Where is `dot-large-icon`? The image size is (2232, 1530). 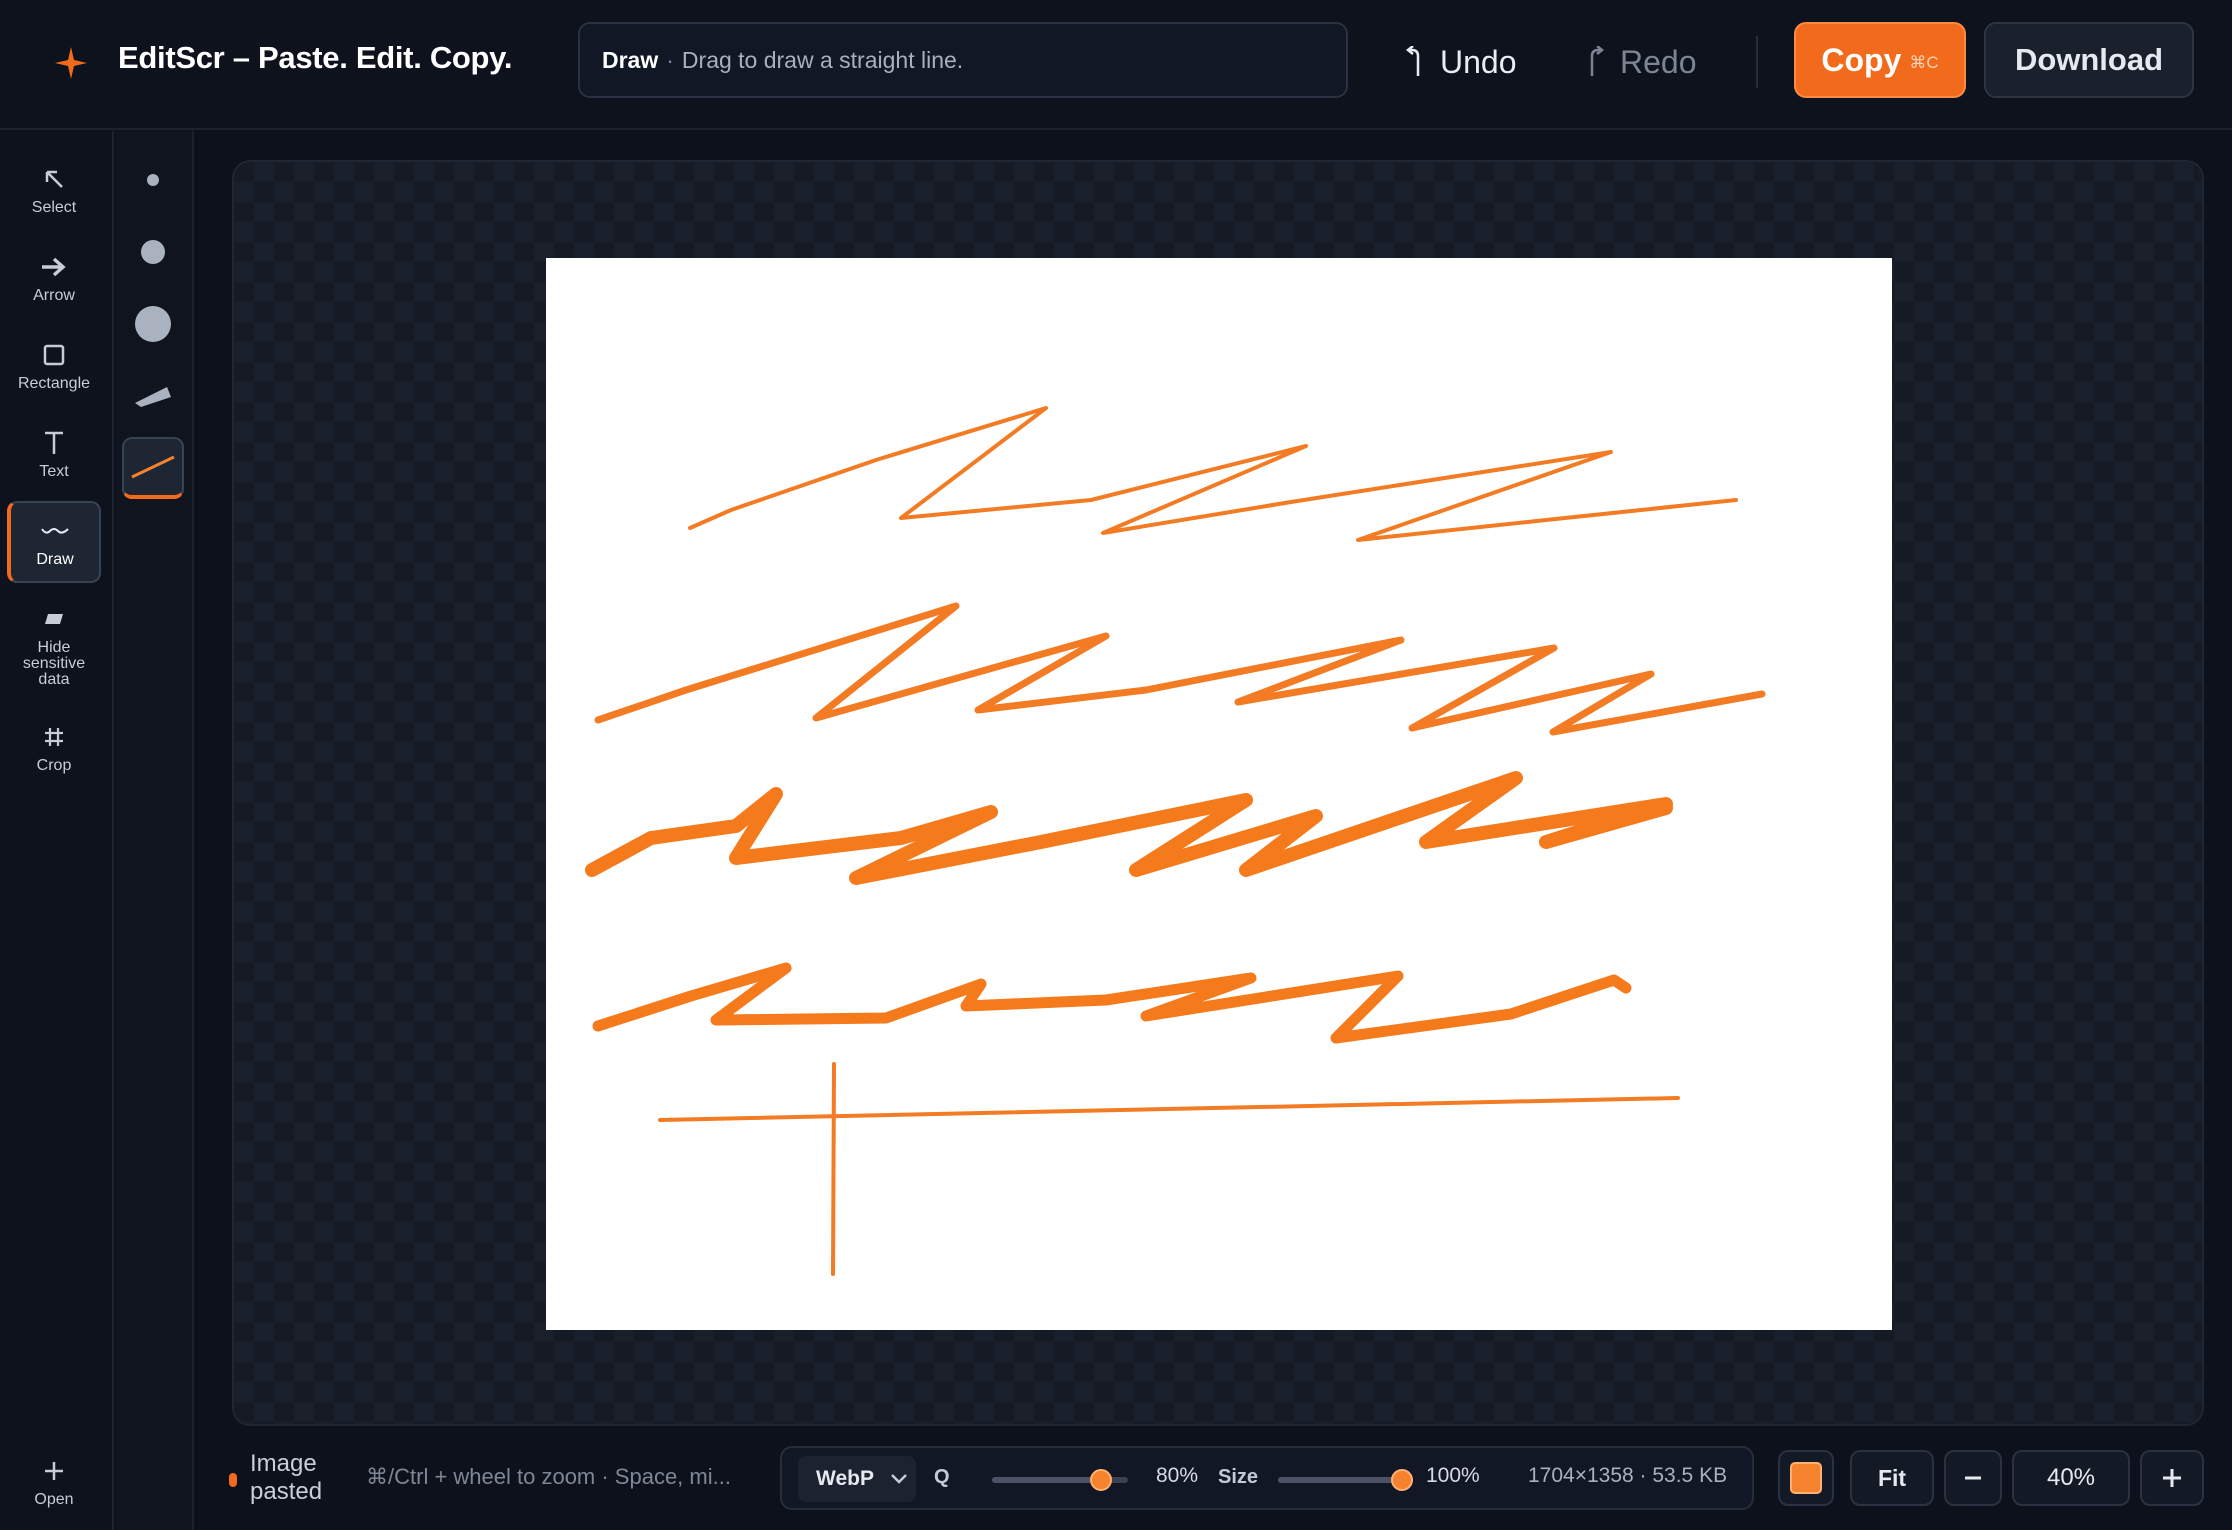 dot-large-icon is located at coordinates (153, 324).